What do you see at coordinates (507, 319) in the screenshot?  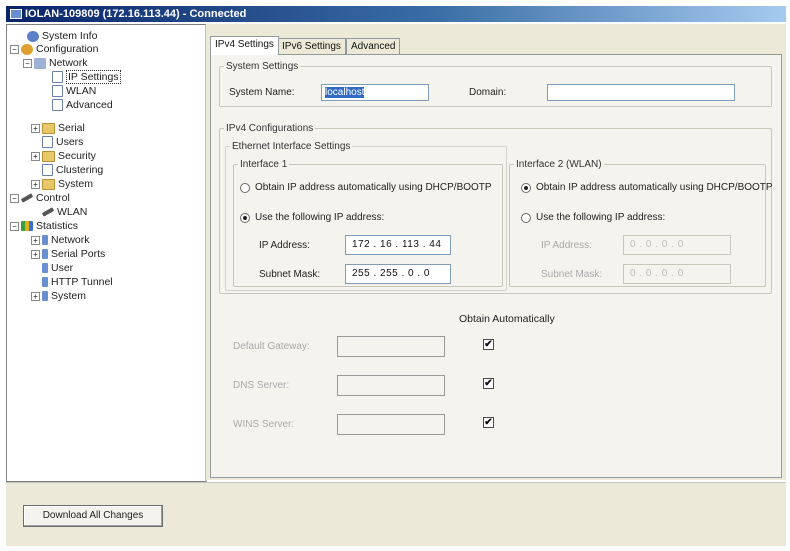 I see `obtain-automatically-heading: Obtain Automatically` at bounding box center [507, 319].